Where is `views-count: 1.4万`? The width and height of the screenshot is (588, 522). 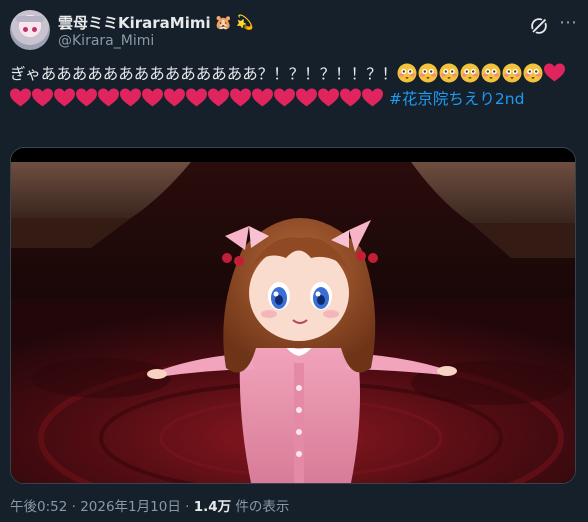 views-count: 1.4万 is located at coordinates (212, 507).